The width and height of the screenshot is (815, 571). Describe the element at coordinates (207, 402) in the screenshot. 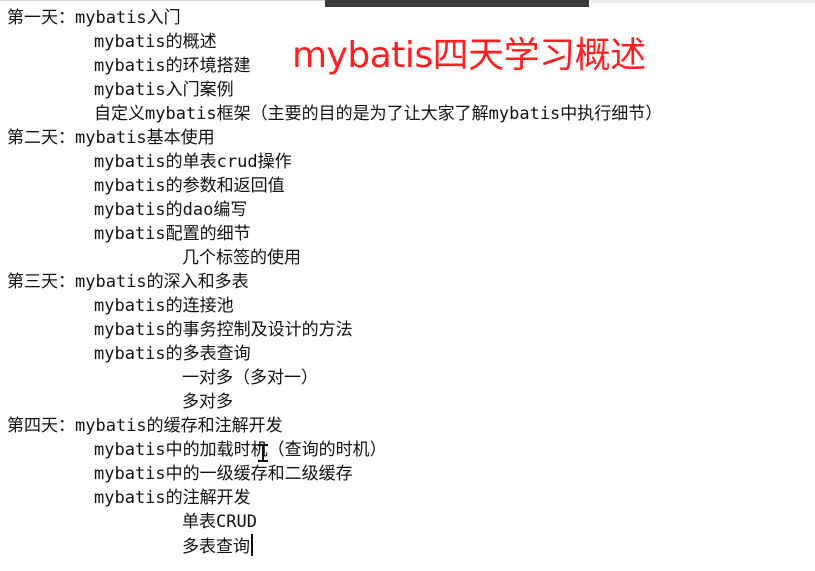

I see `day3-subitem: 多对多` at that location.